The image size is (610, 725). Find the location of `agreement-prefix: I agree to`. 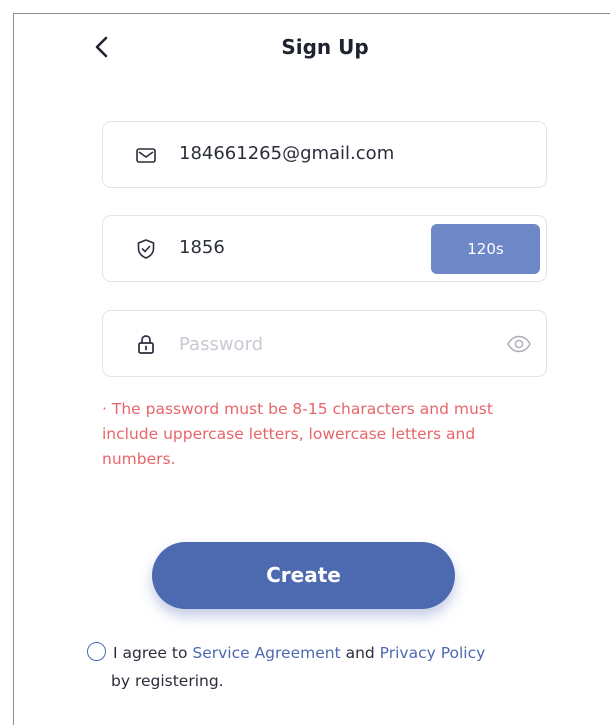

agreement-prefix: I agree to is located at coordinates (153, 653).